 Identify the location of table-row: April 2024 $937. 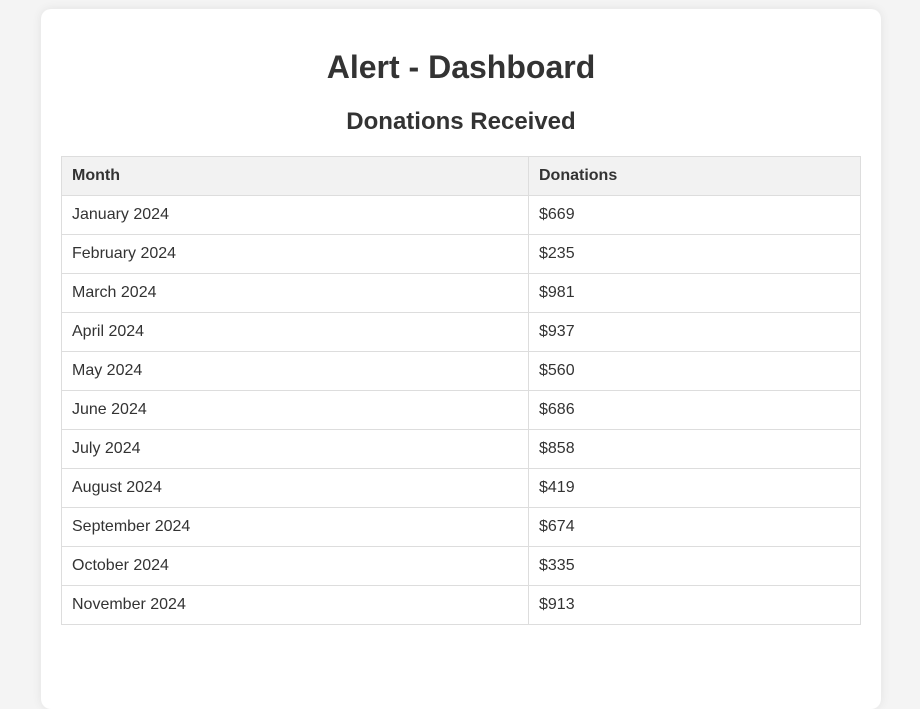
(461, 332).